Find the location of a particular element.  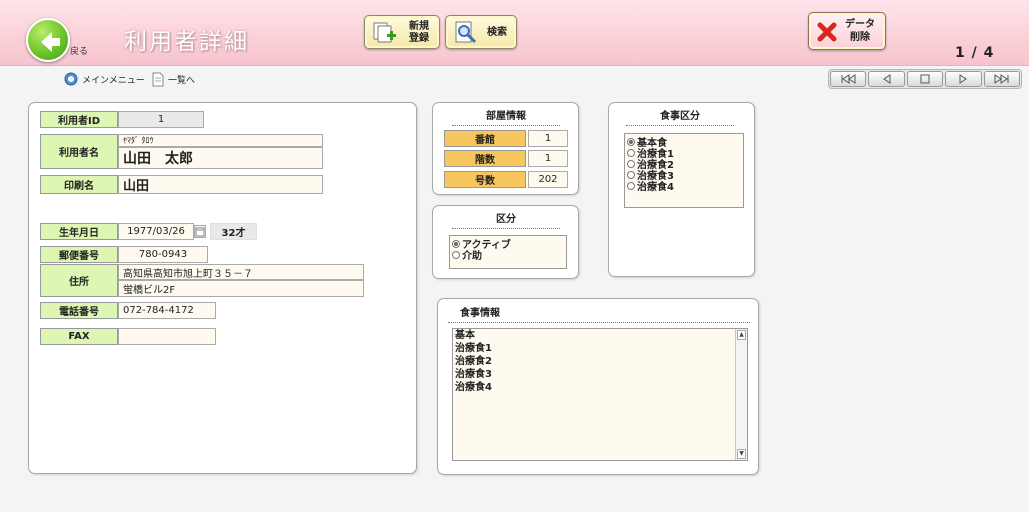

next-record-button is located at coordinates (963, 79).